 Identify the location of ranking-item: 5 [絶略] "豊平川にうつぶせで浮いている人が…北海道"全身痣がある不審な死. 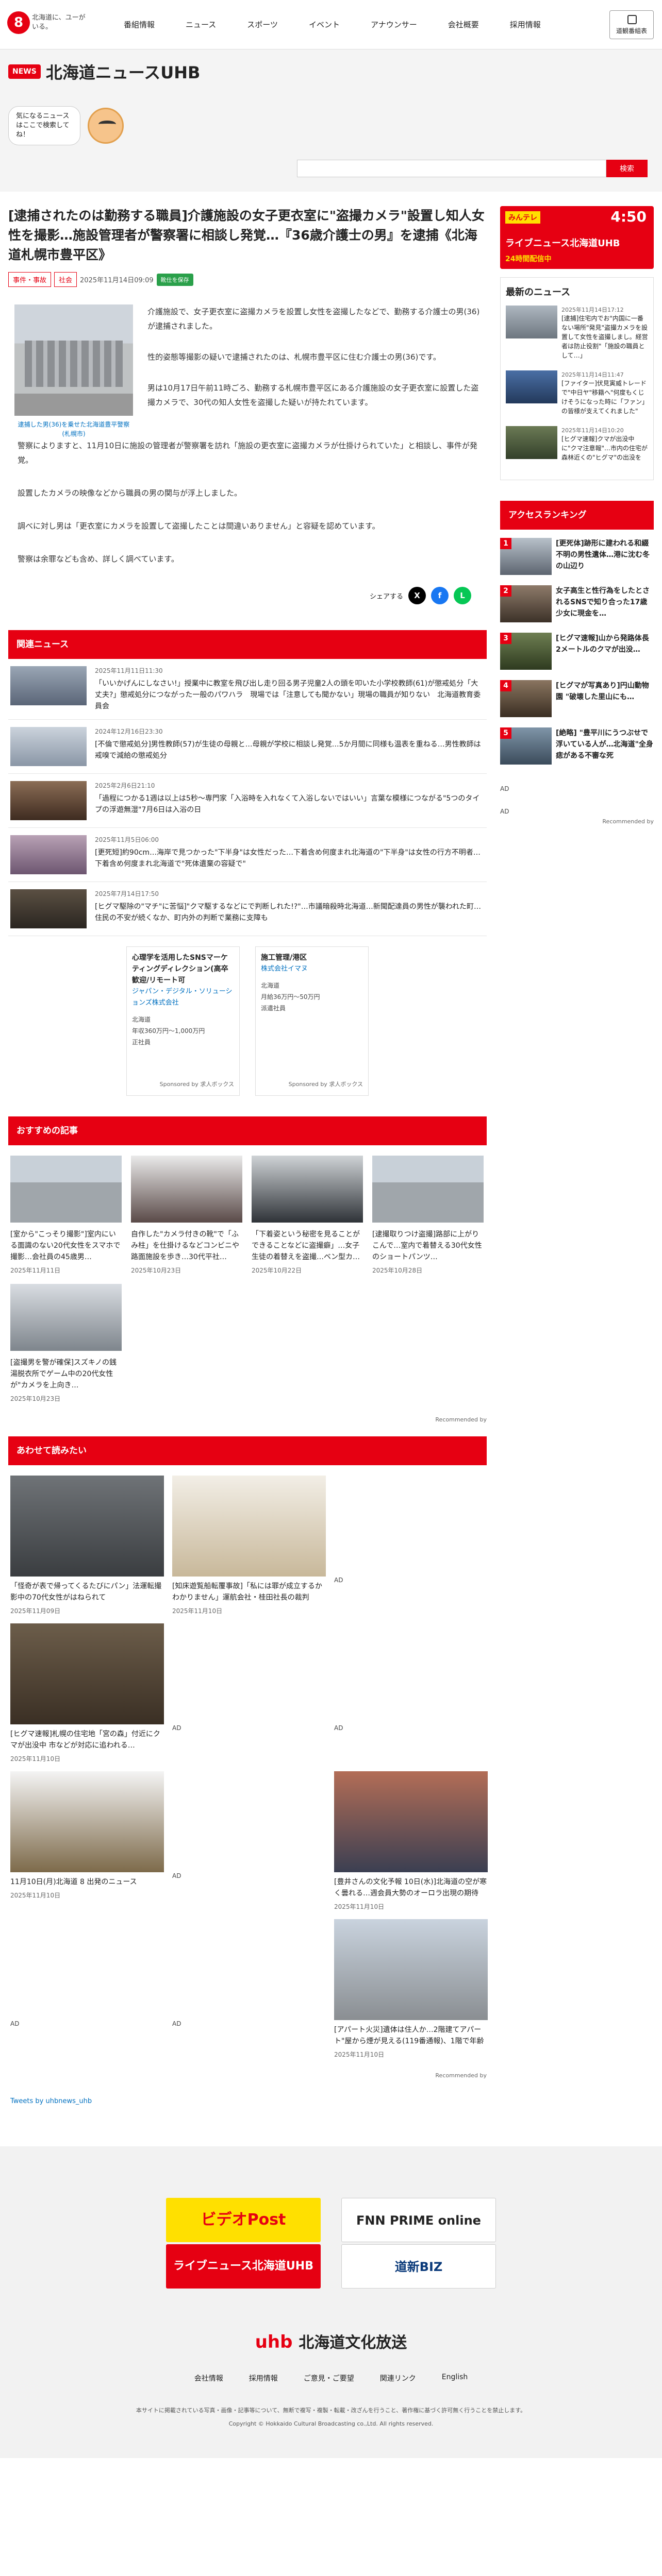
(577, 746).